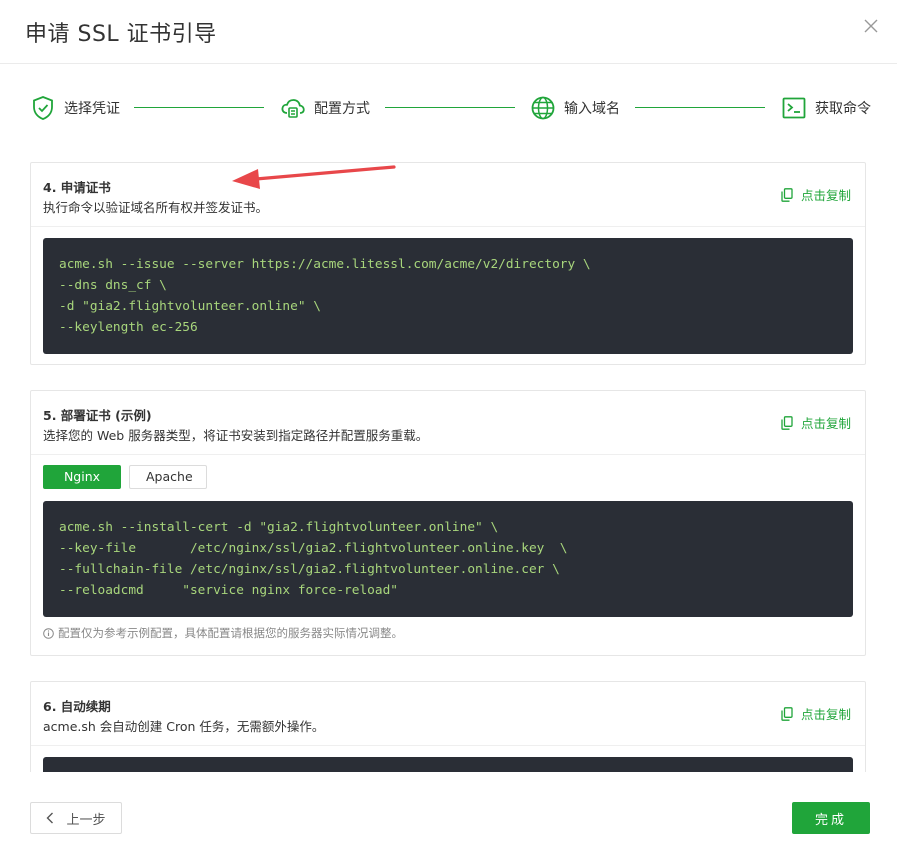  I want to click on previous-step-label: 上一步, so click(86, 820).